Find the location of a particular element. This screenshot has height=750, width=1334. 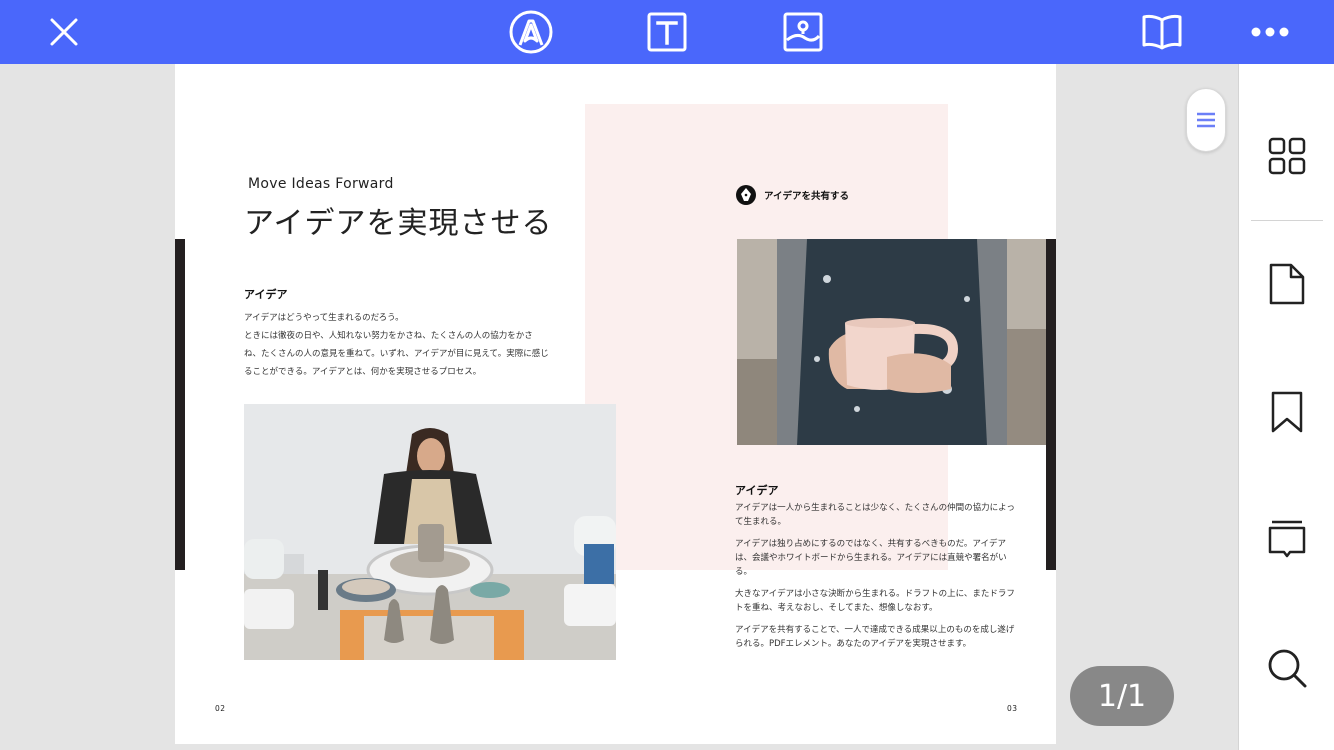

sidebar-divider is located at coordinates (1287, 220).